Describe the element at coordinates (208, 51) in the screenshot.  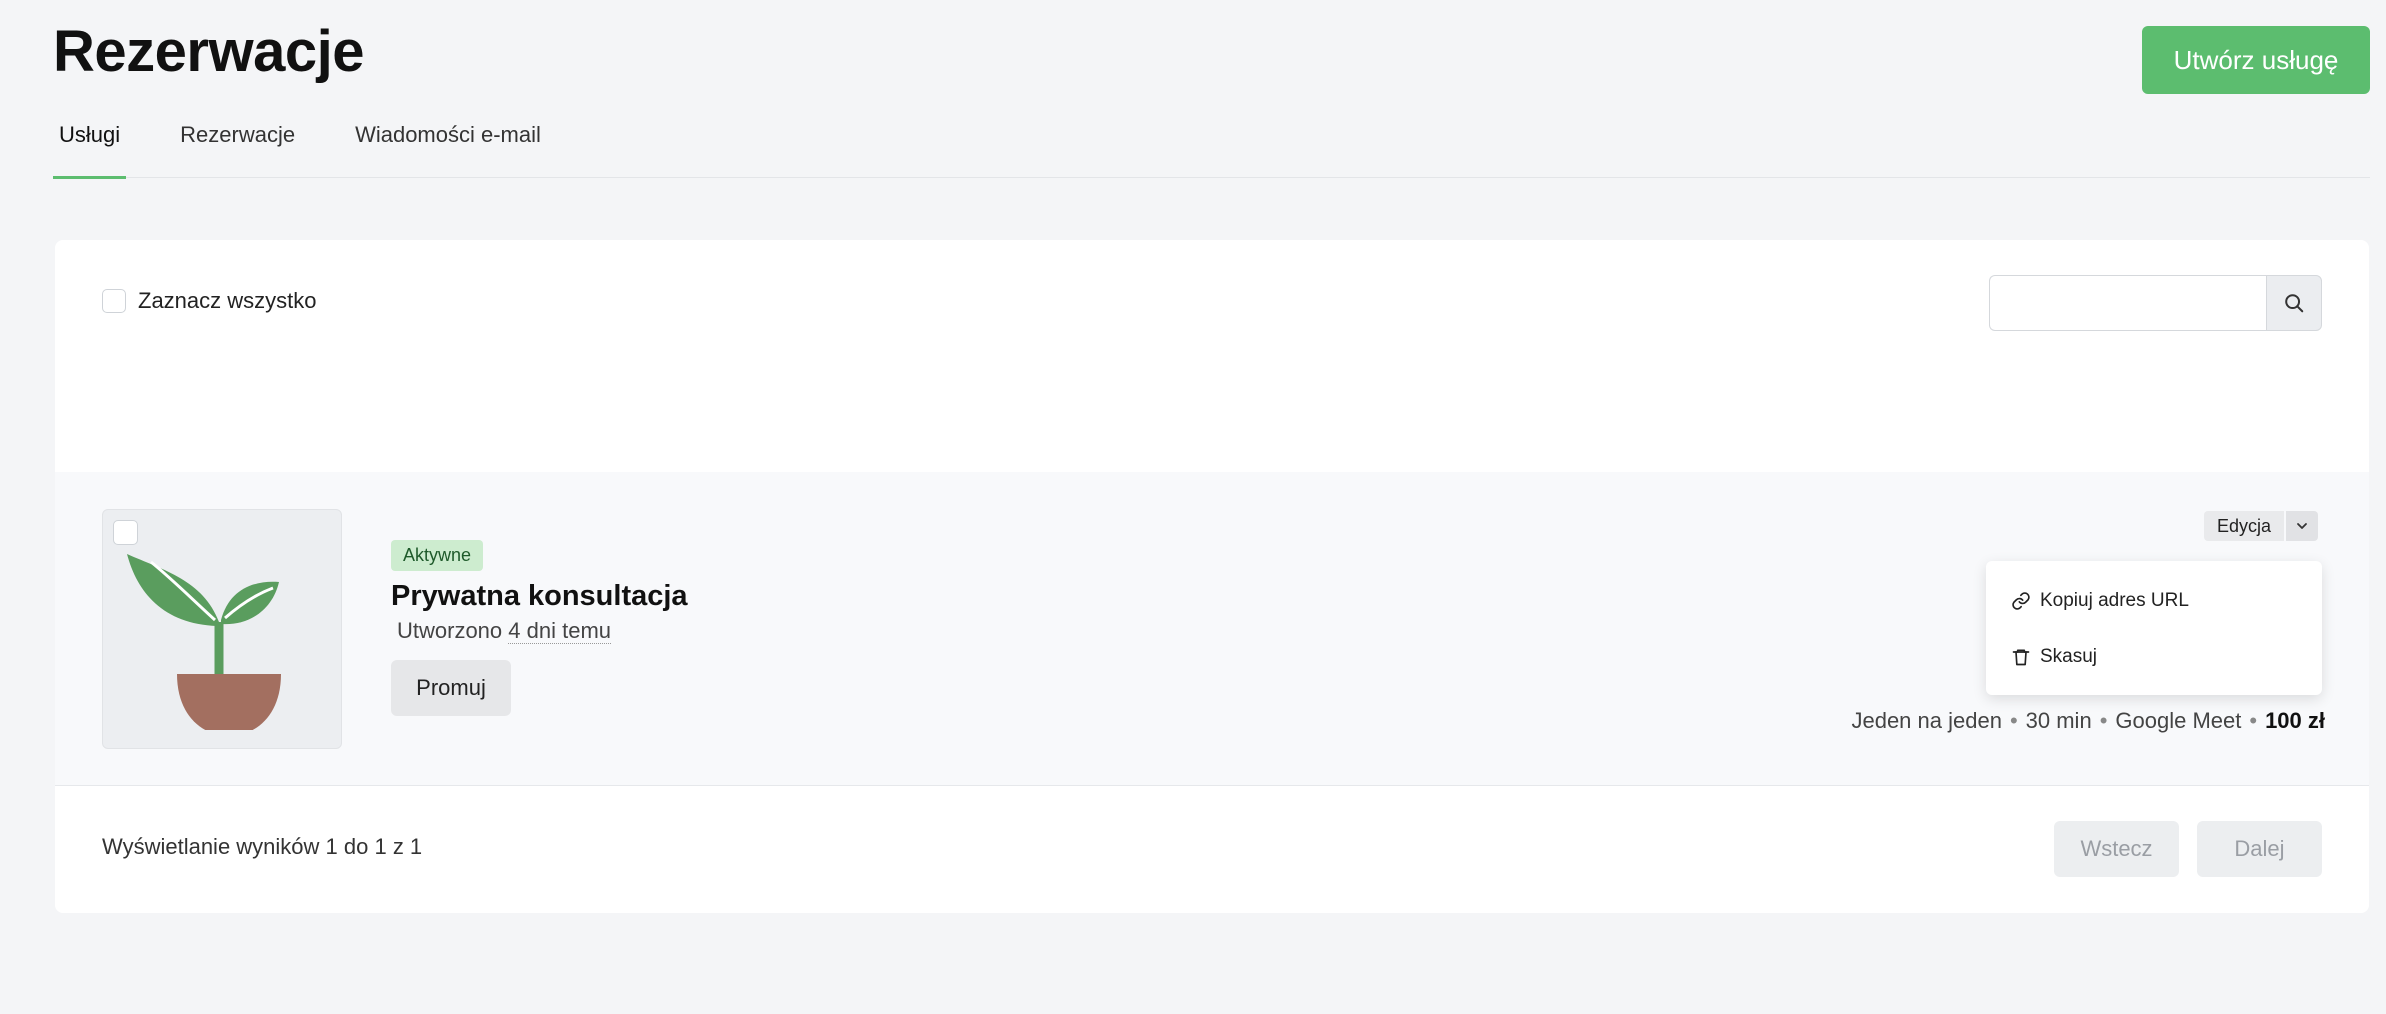
I see `page-title: Rezerwacje` at that location.